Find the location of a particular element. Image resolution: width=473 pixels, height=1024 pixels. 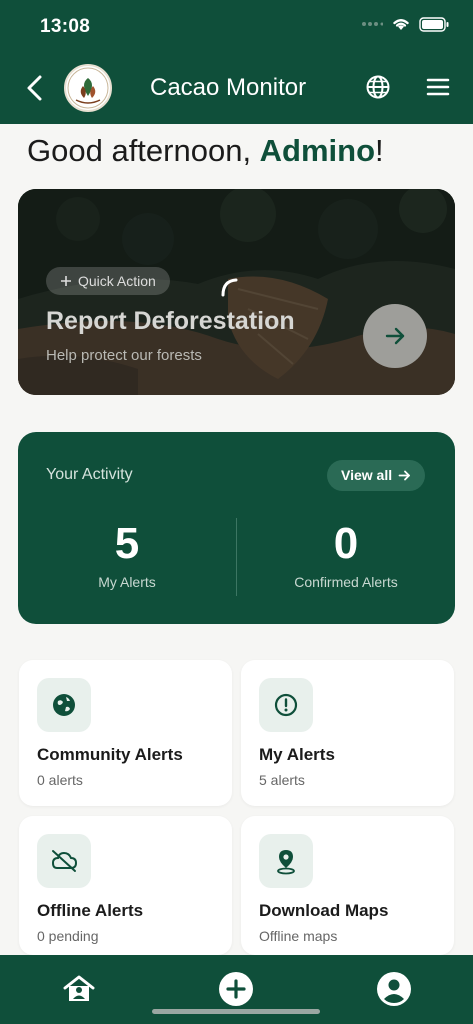

home-icon is located at coordinates (79, 988).